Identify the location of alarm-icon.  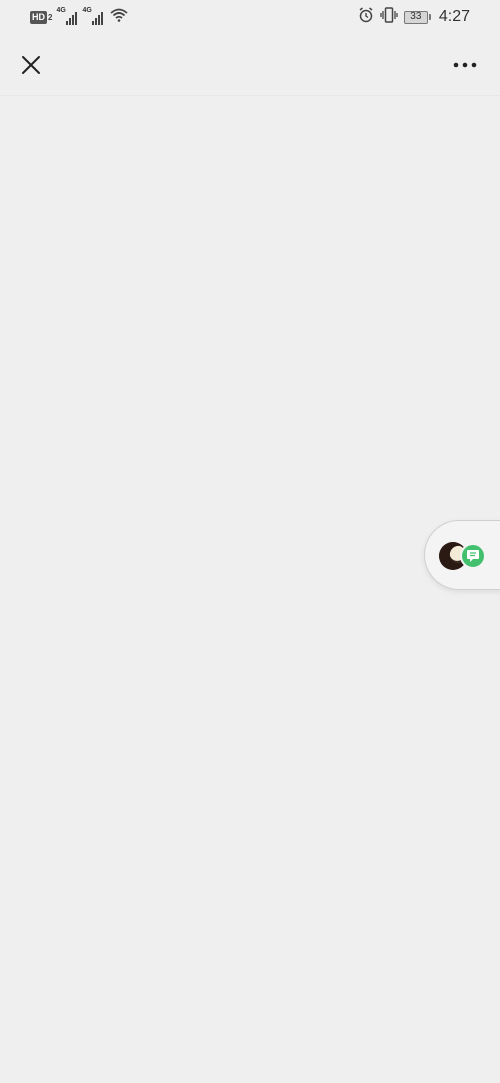
(366, 17).